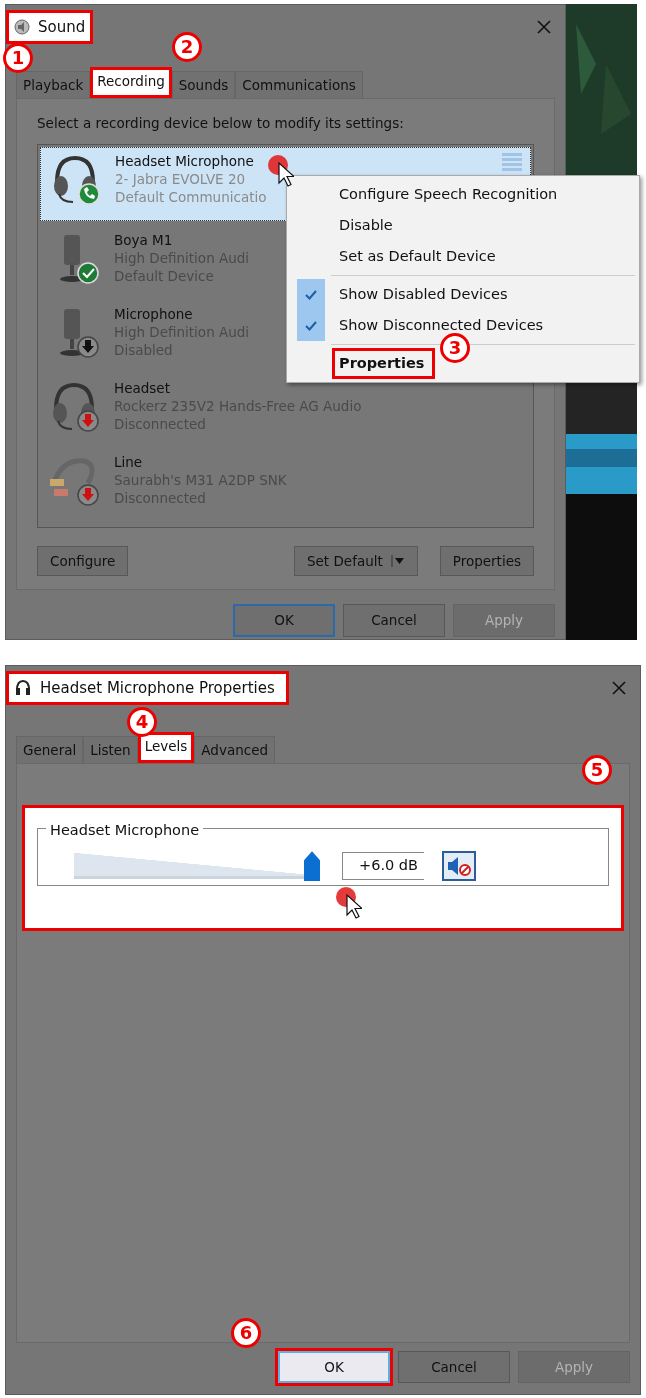  What do you see at coordinates (142, 387) in the screenshot?
I see `device-name: Headset` at bounding box center [142, 387].